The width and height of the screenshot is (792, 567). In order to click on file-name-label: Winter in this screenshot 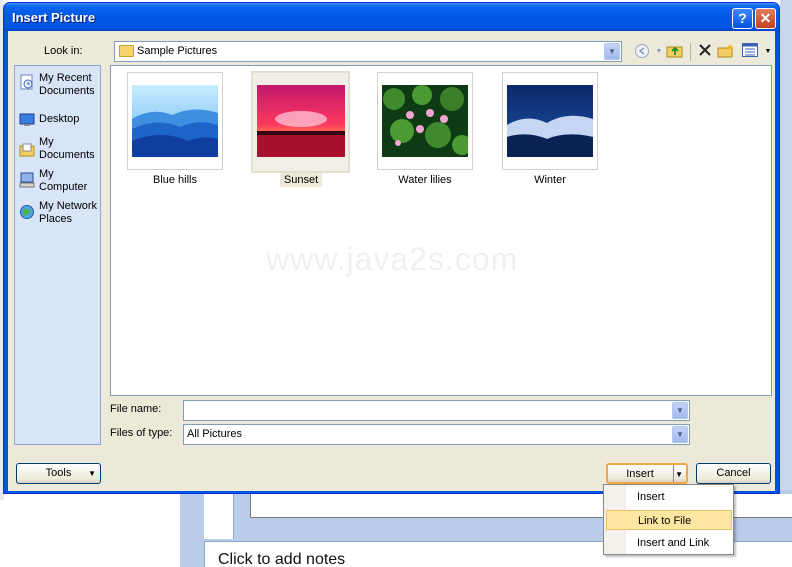, I will do `click(550, 180)`.